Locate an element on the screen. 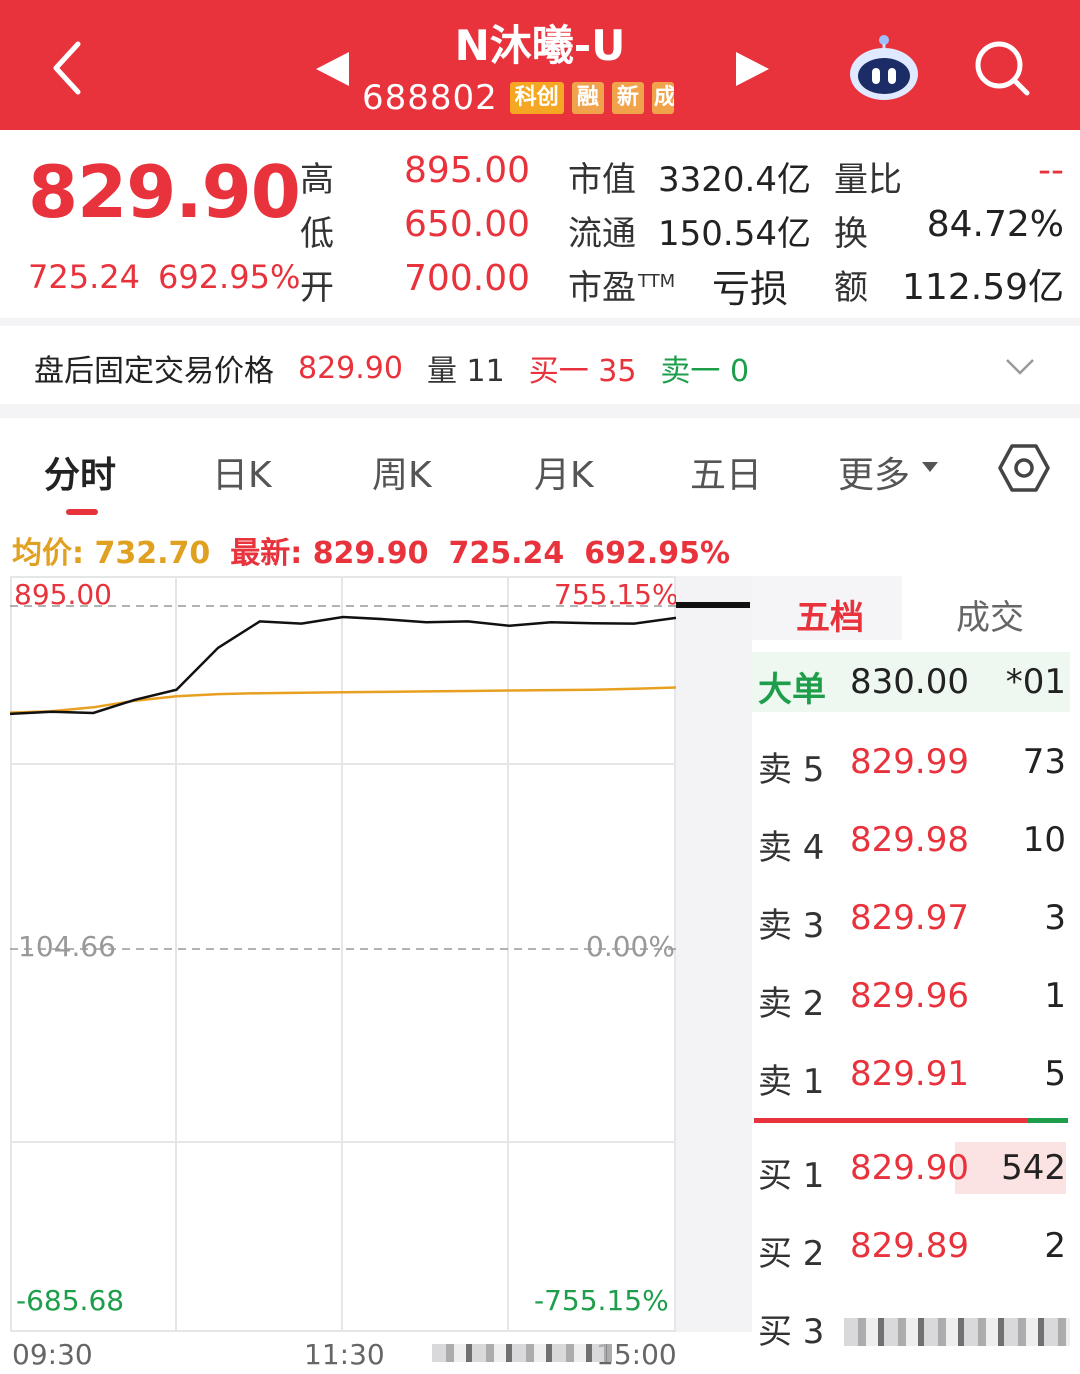  big-order-volume: *01 is located at coordinates (1035, 682).